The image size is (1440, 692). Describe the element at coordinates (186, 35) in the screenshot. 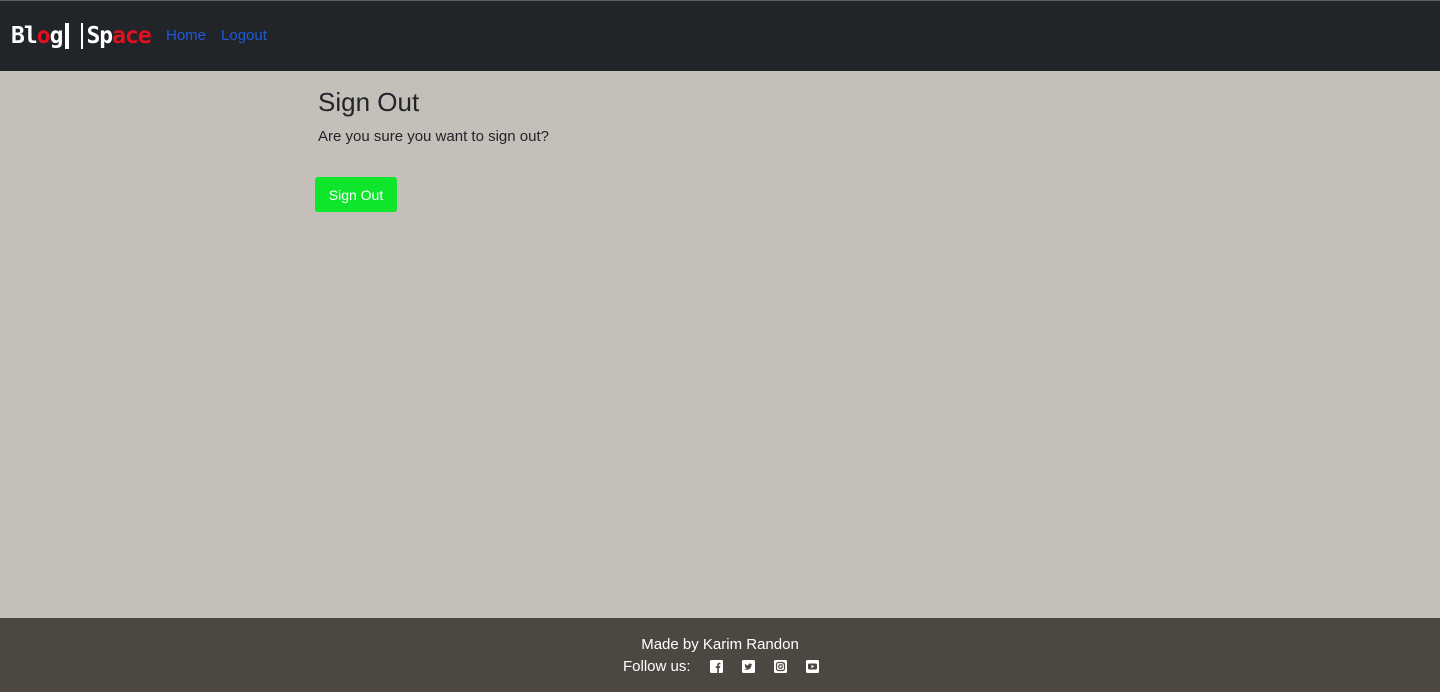

I see `nav-link-home: Home` at that location.